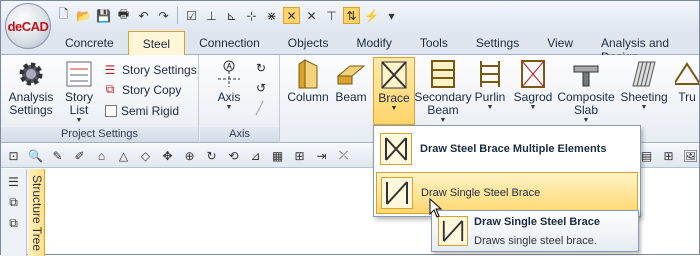 The height and width of the screenshot is (256, 700). What do you see at coordinates (79, 155) in the screenshot?
I see `eyedropper-icon: ✐` at bounding box center [79, 155].